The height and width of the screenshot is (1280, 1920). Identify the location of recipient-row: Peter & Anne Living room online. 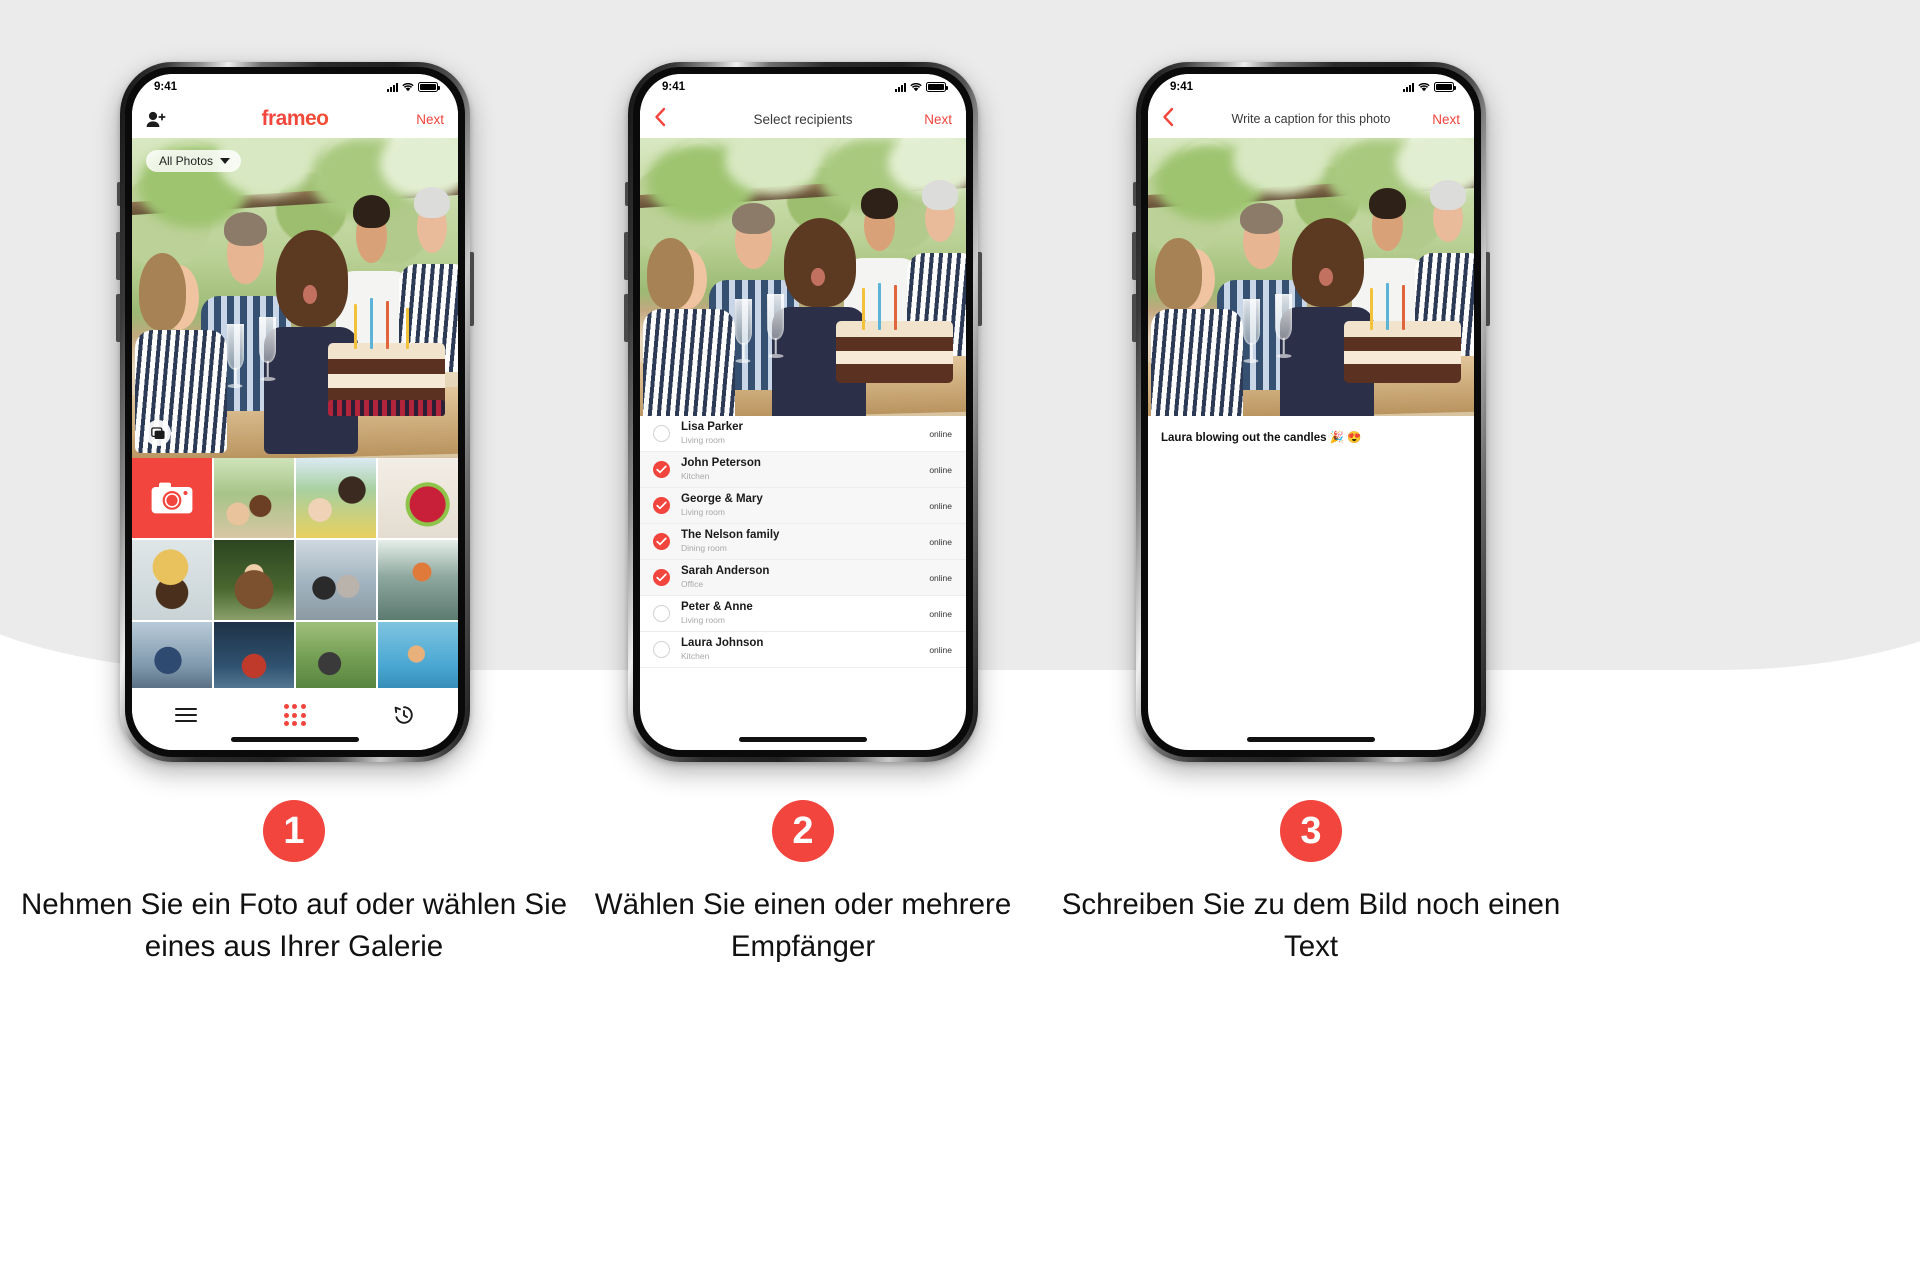
(803, 614).